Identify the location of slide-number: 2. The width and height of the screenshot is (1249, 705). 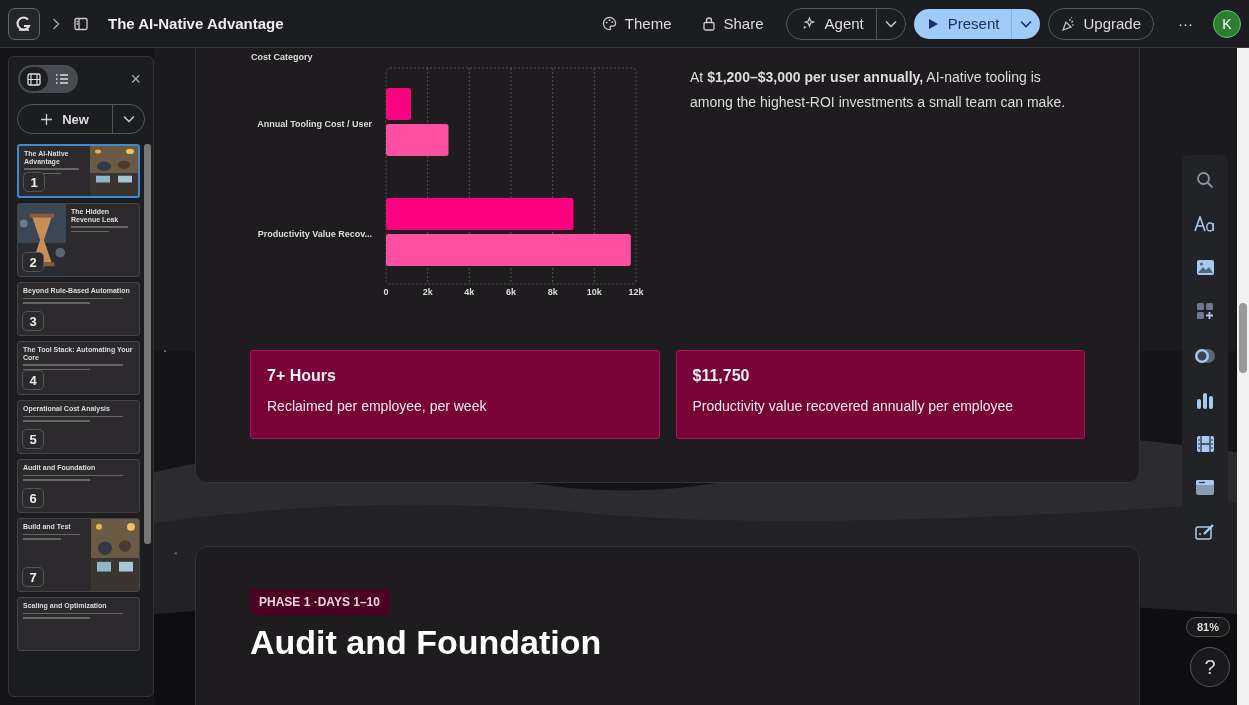
(33, 262).